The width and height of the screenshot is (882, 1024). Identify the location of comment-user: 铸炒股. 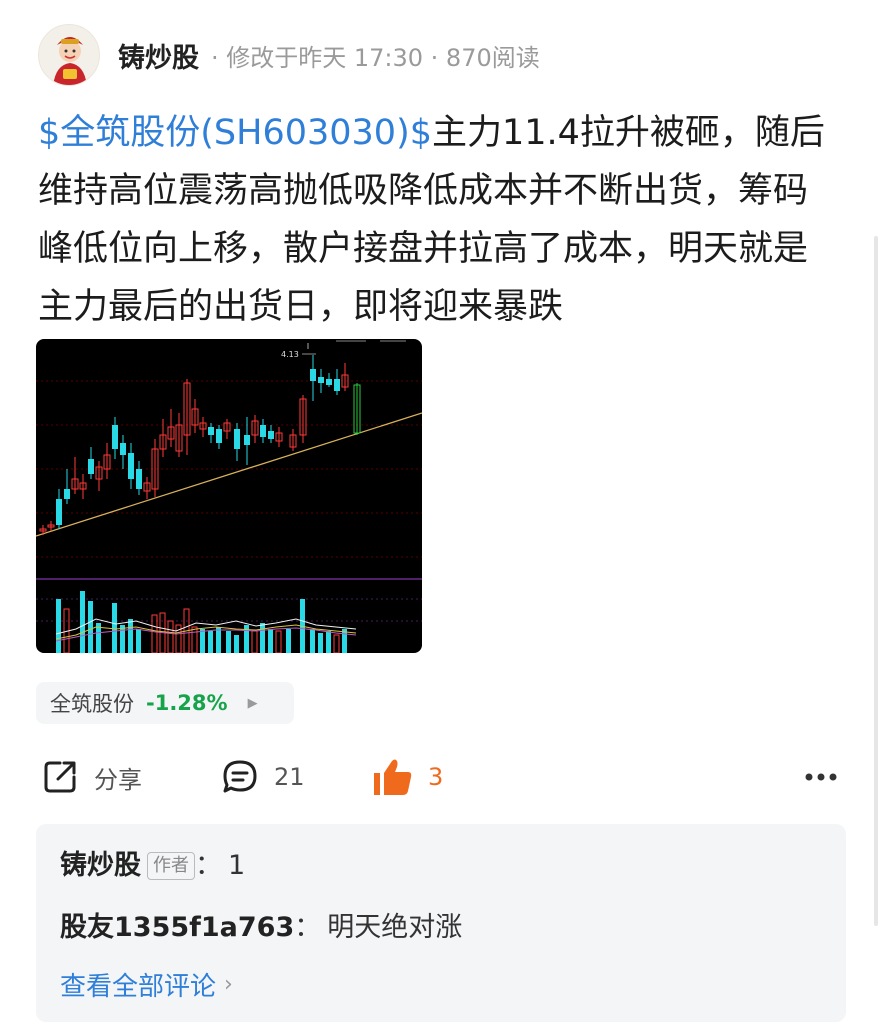
(100, 866).